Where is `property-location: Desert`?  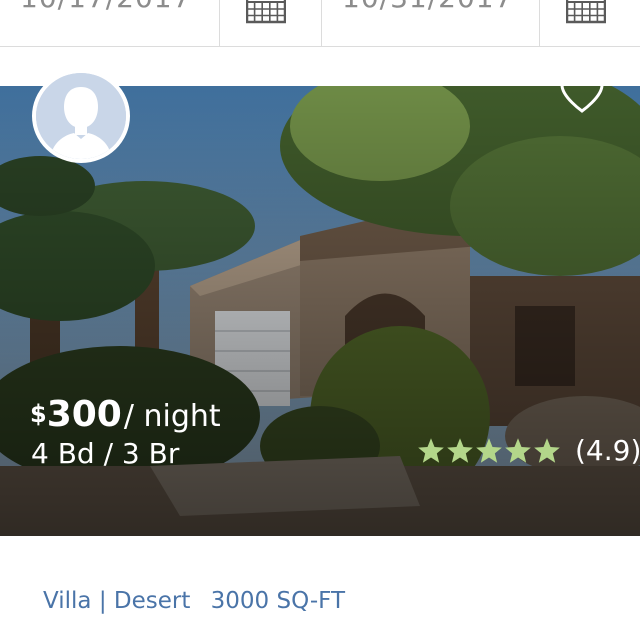 property-location: Desert is located at coordinates (152, 601).